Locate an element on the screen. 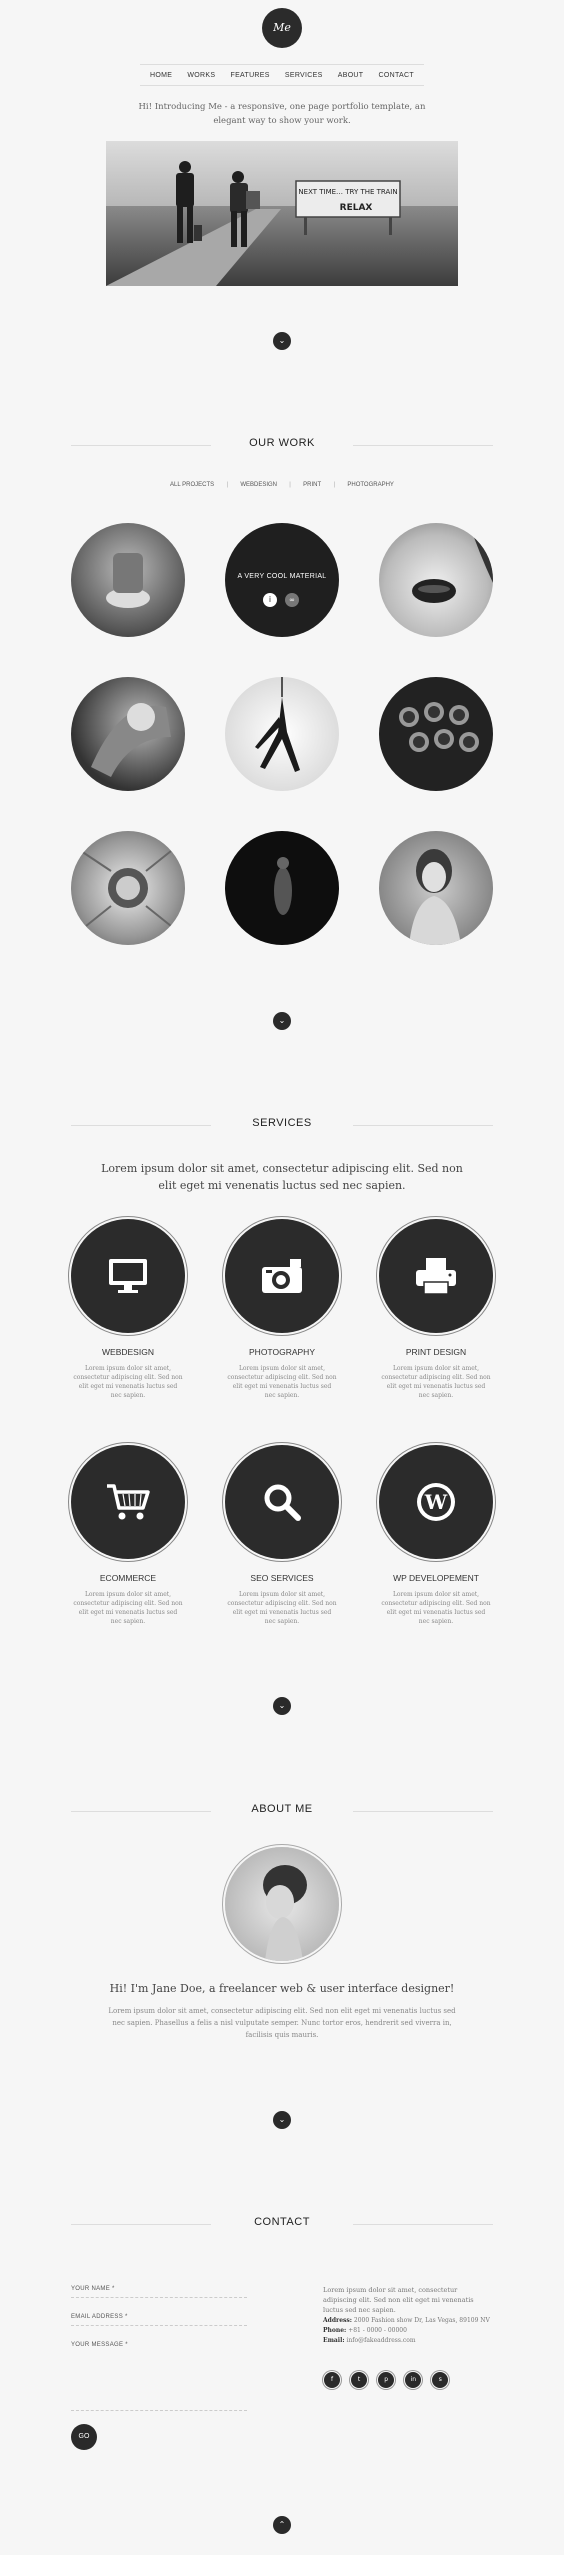  pinterest-icon: p is located at coordinates (386, 2380).